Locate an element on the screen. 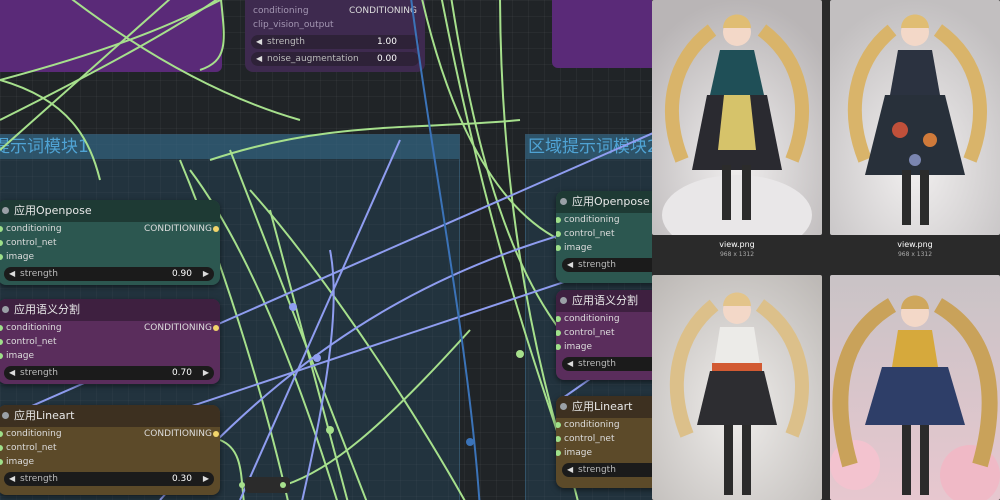 The image size is (1000, 500). strength-slider: ◀ strength 0.30 ▶ is located at coordinates (109, 479).